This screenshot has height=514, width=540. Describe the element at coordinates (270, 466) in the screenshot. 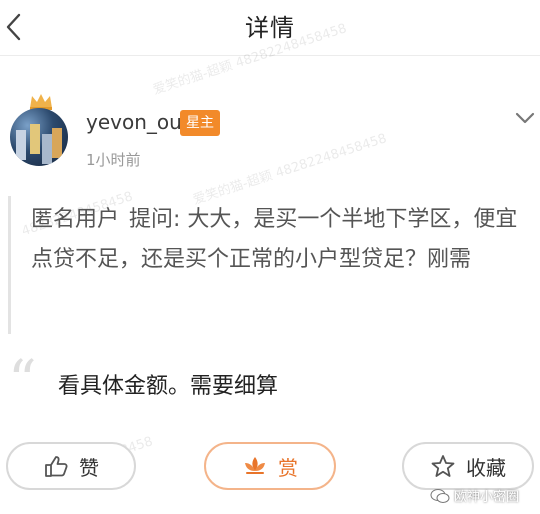

I see `reward-button: 赏` at that location.